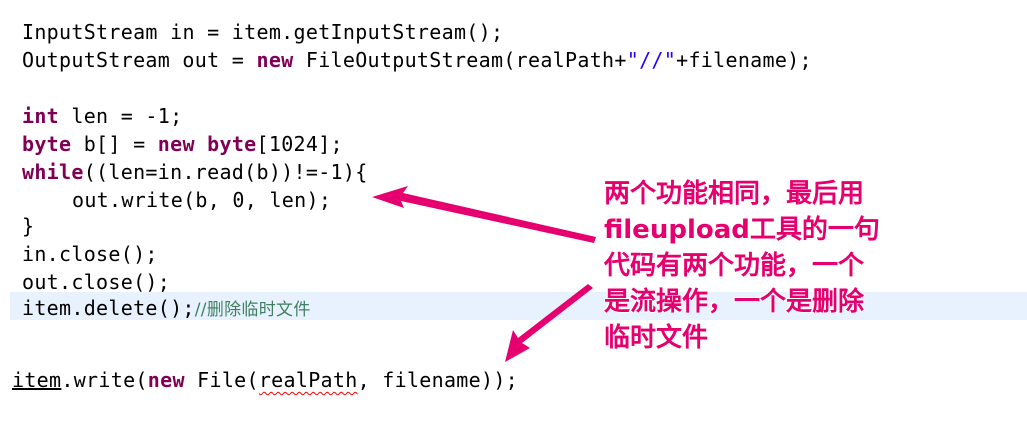 The image size is (1027, 423). I want to click on annotation-text: 工具的一句, so click(814, 230).